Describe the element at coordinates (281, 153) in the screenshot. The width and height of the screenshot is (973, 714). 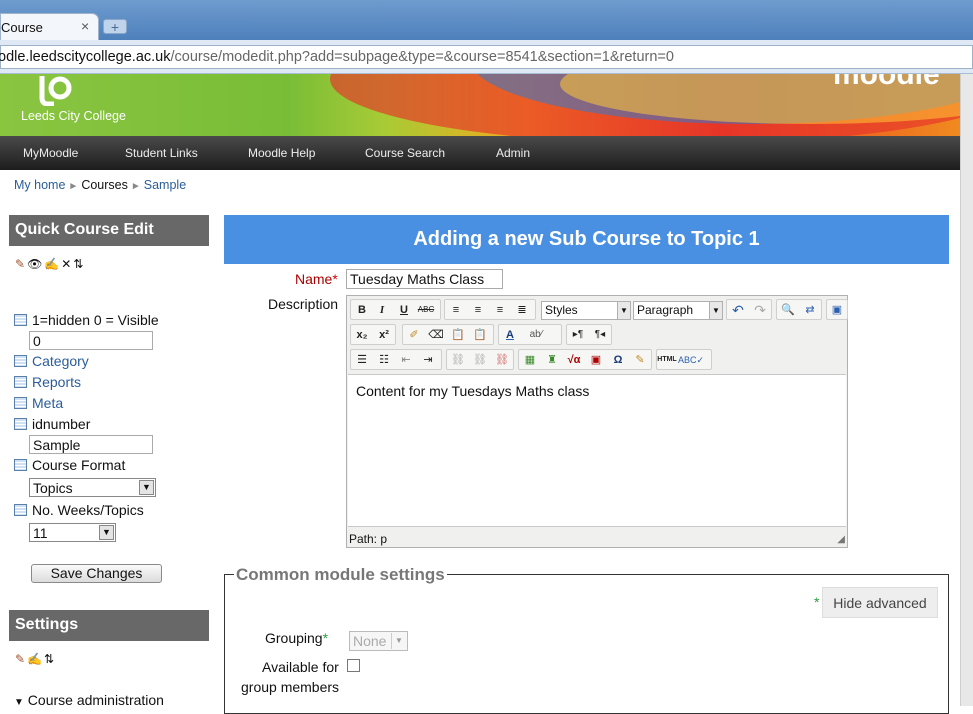
I see `nav-moodle-help: Moodle Help` at that location.